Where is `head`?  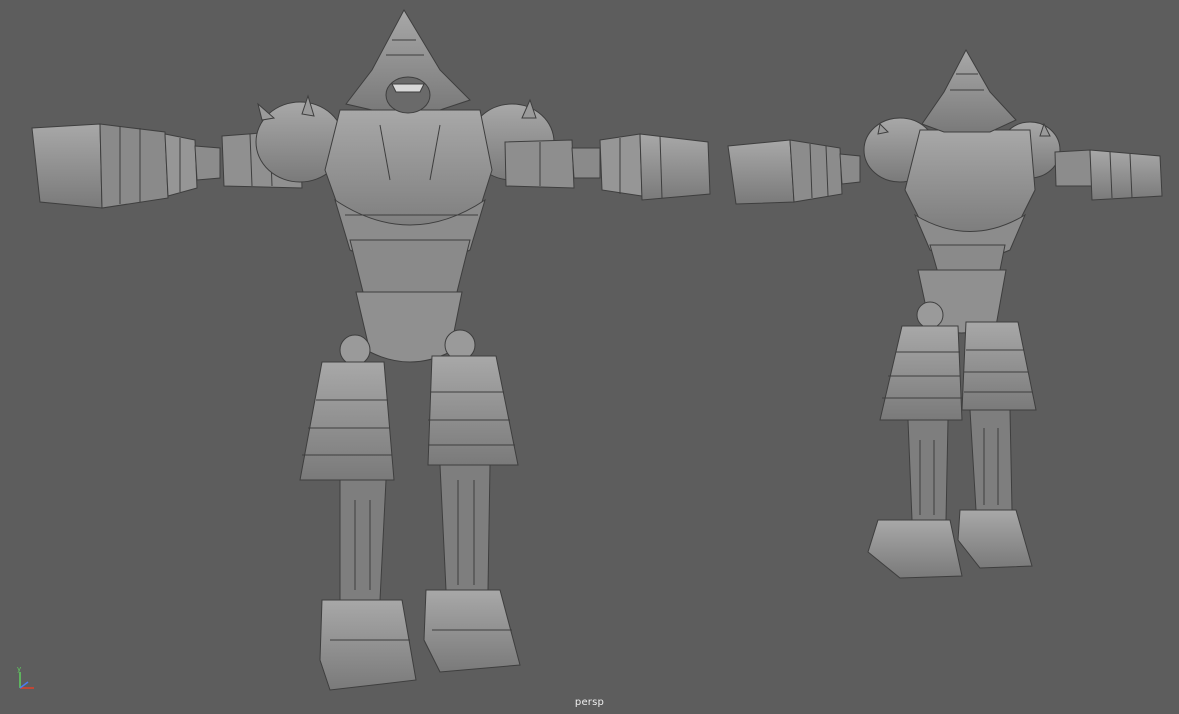
head is located at coordinates (408, 61).